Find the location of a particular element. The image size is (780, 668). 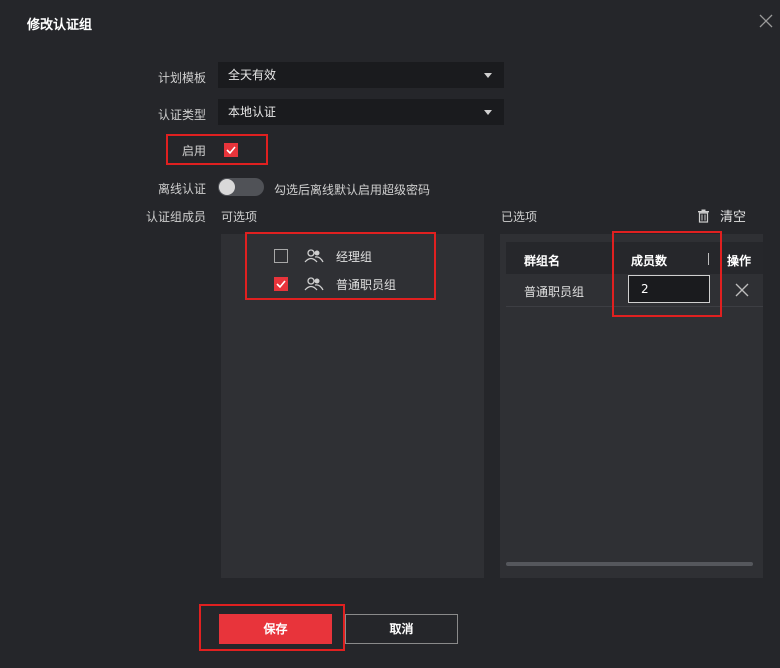

auth-type-value: 本地认证 is located at coordinates (252, 112).